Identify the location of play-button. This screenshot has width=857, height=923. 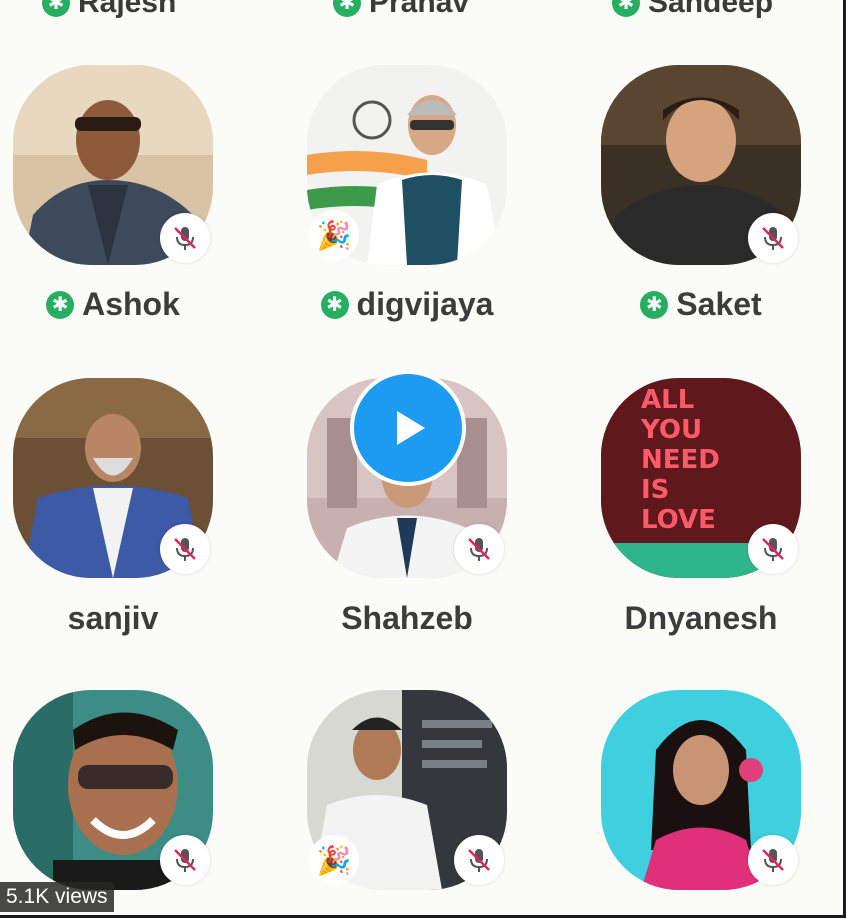
(408, 428).